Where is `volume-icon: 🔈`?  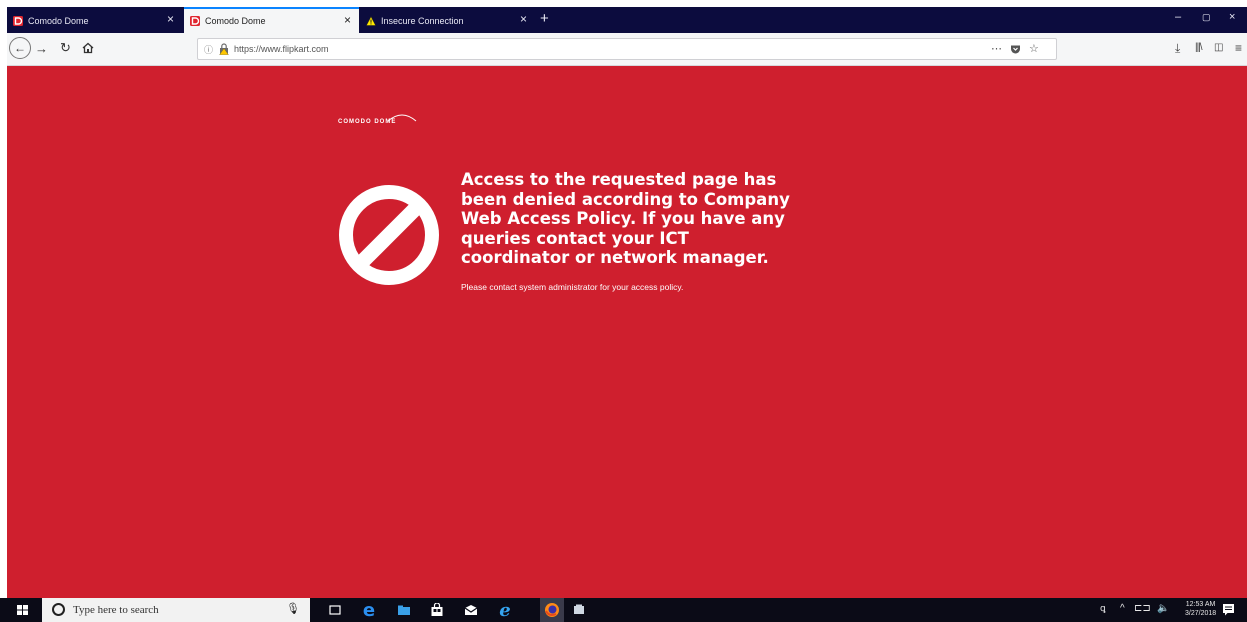 volume-icon: 🔈 is located at coordinates (1163, 608).